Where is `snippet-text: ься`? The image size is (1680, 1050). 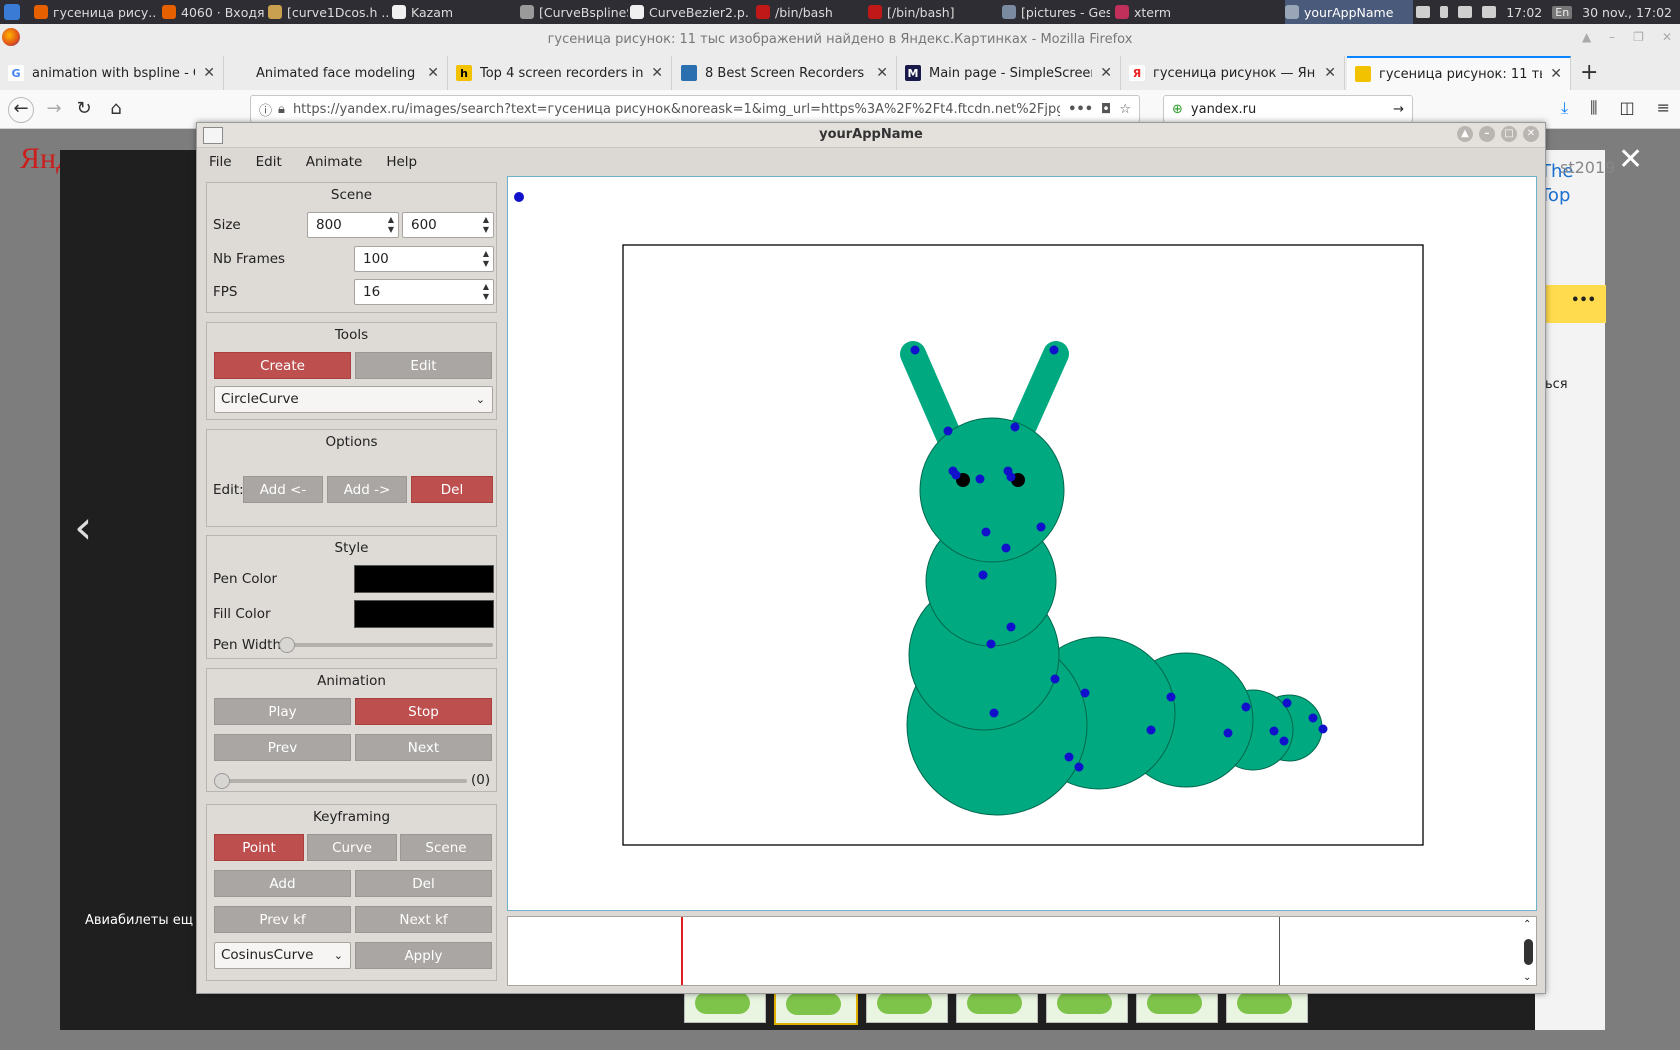 snippet-text: ься is located at coordinates (1556, 384).